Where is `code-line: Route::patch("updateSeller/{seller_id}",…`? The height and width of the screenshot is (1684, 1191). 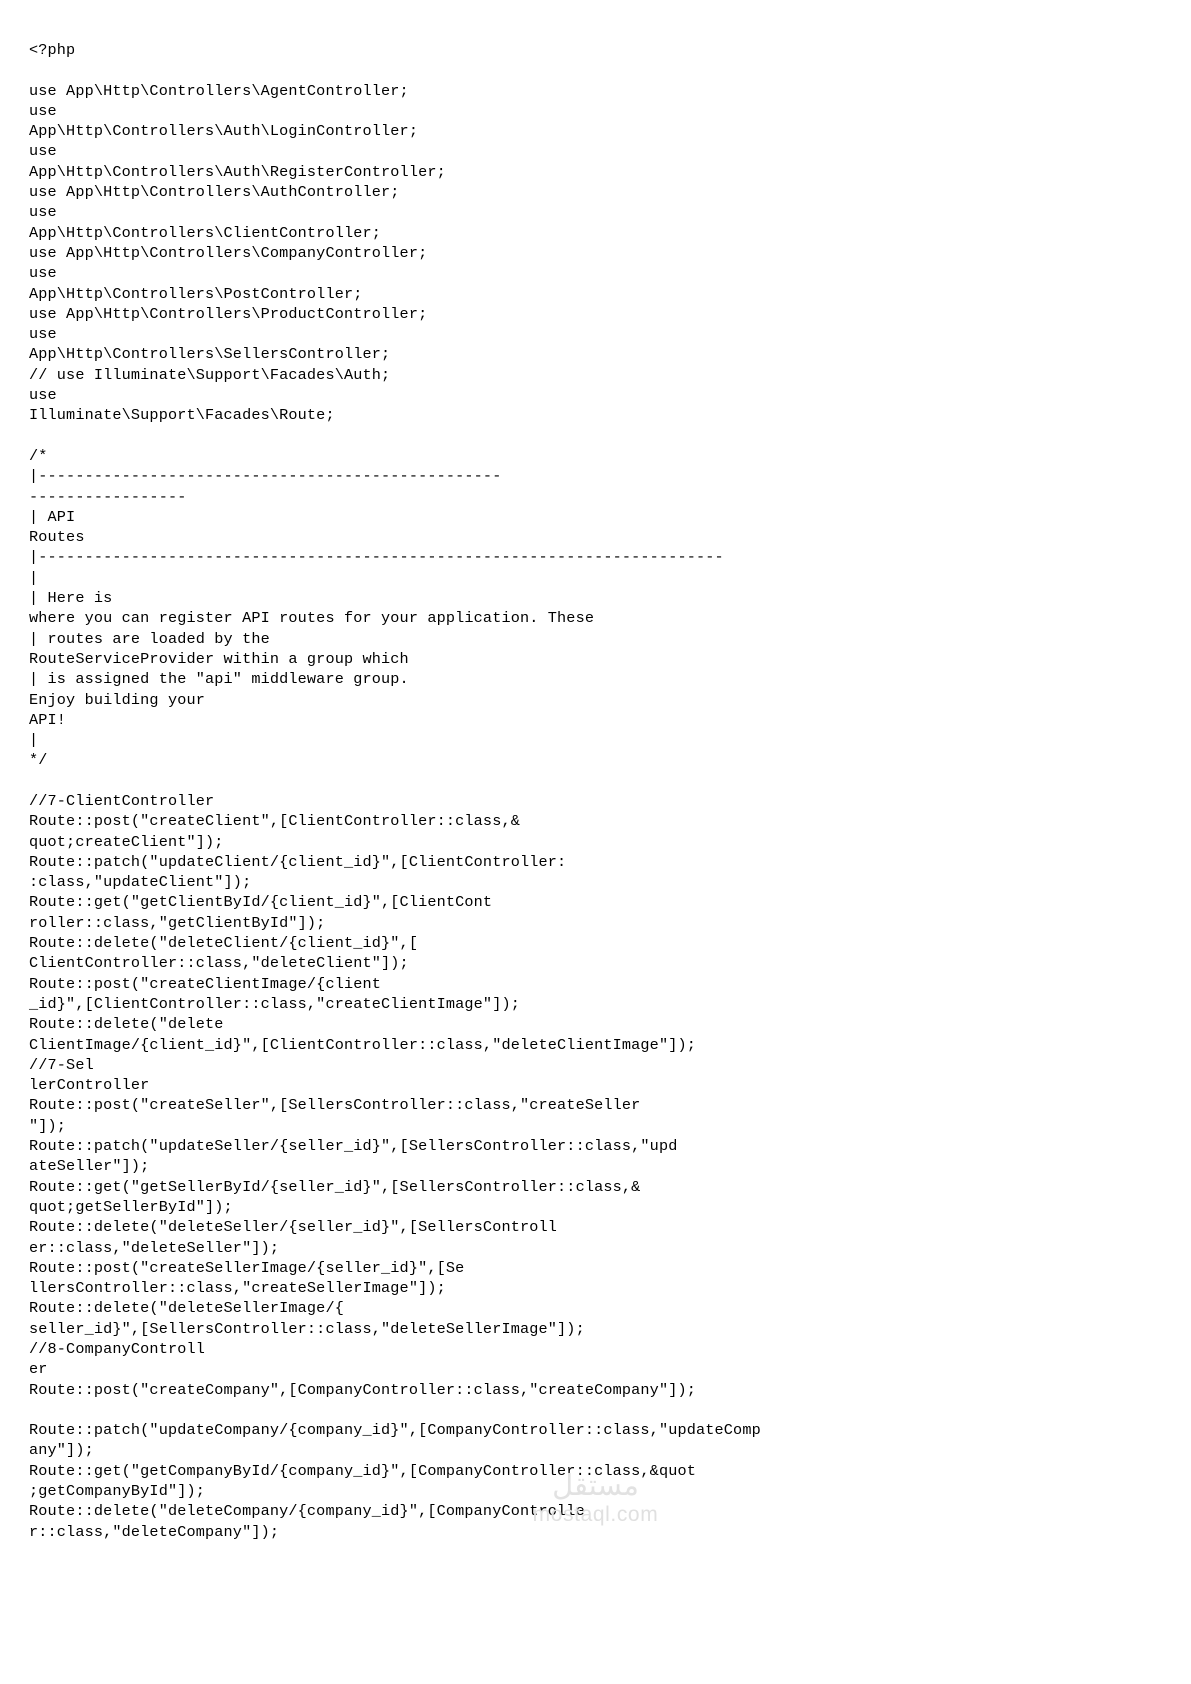
code-line: Route::patch("updateSeller/{seller_id}",… is located at coordinates (353, 1146).